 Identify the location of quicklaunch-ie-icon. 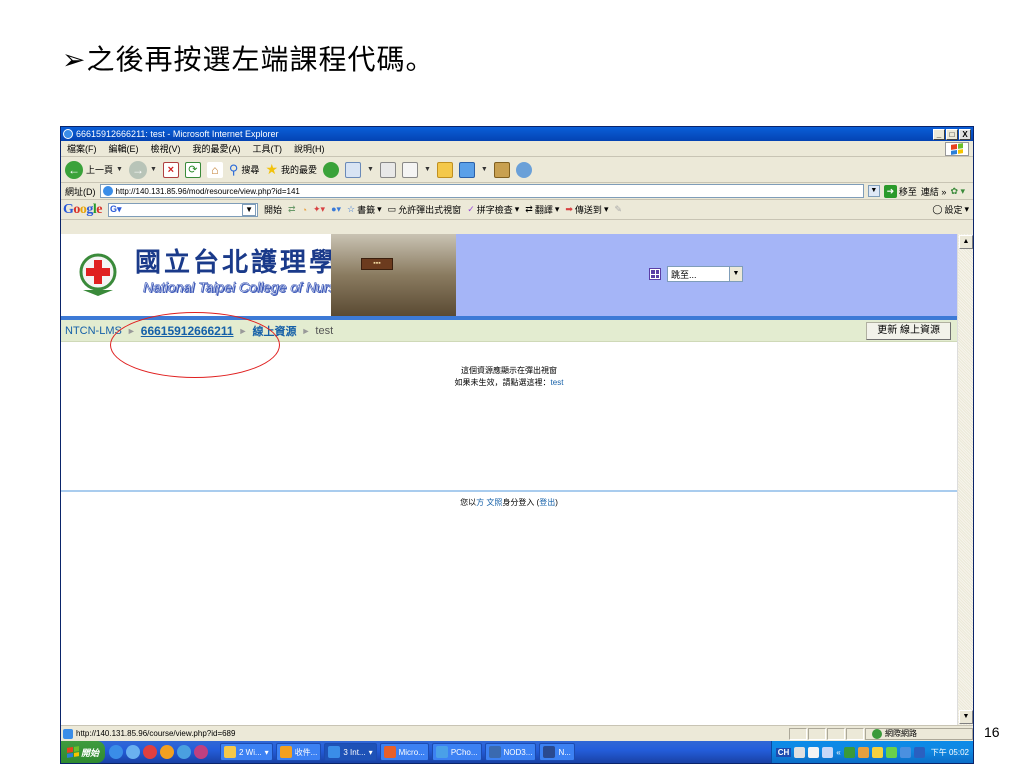
(116, 752).